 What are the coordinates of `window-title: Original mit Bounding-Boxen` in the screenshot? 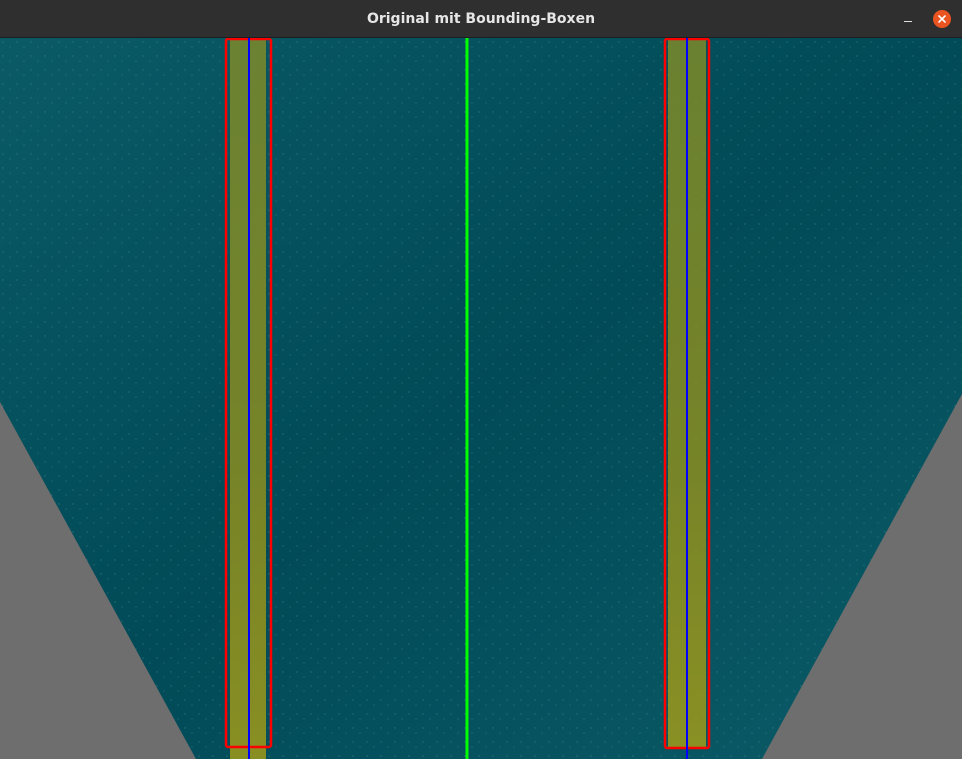 It's located at (481, 19).